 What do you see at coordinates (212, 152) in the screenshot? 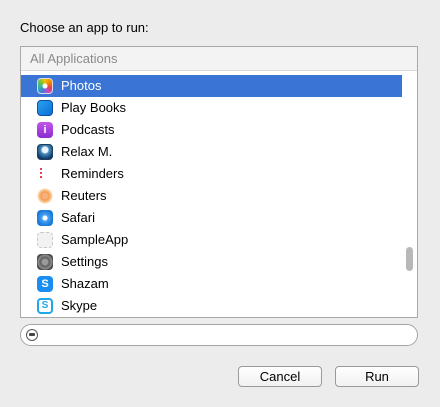
I see `list-item-relax: Relax M.` at bounding box center [212, 152].